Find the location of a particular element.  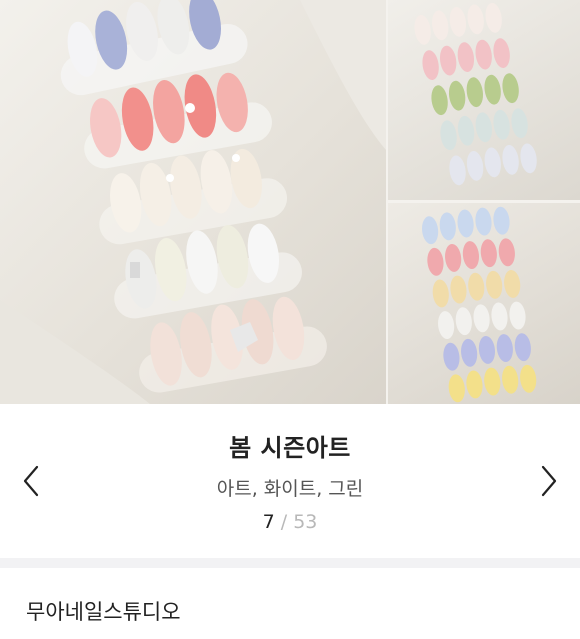

section-divider is located at coordinates (290, 563).